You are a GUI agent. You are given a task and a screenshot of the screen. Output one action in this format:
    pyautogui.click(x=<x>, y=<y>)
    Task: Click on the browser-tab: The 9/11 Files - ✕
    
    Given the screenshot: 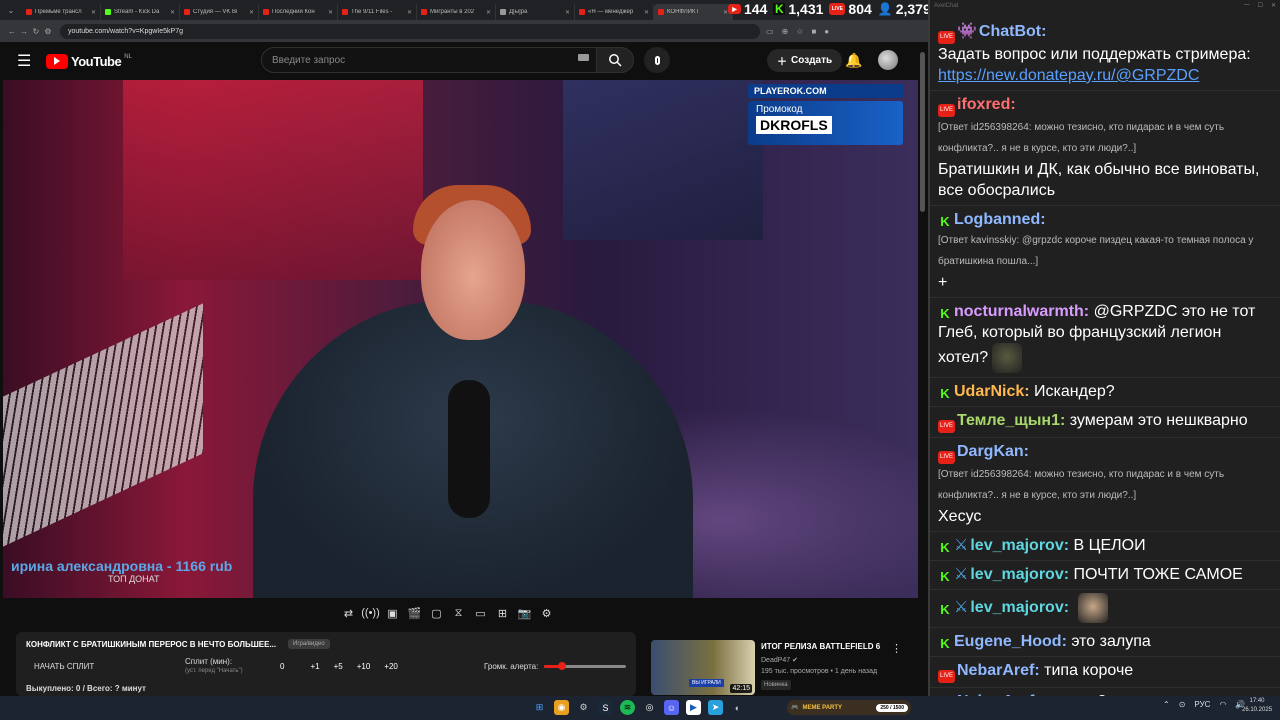 What is the action you would take?
    pyautogui.click(x=377, y=12)
    